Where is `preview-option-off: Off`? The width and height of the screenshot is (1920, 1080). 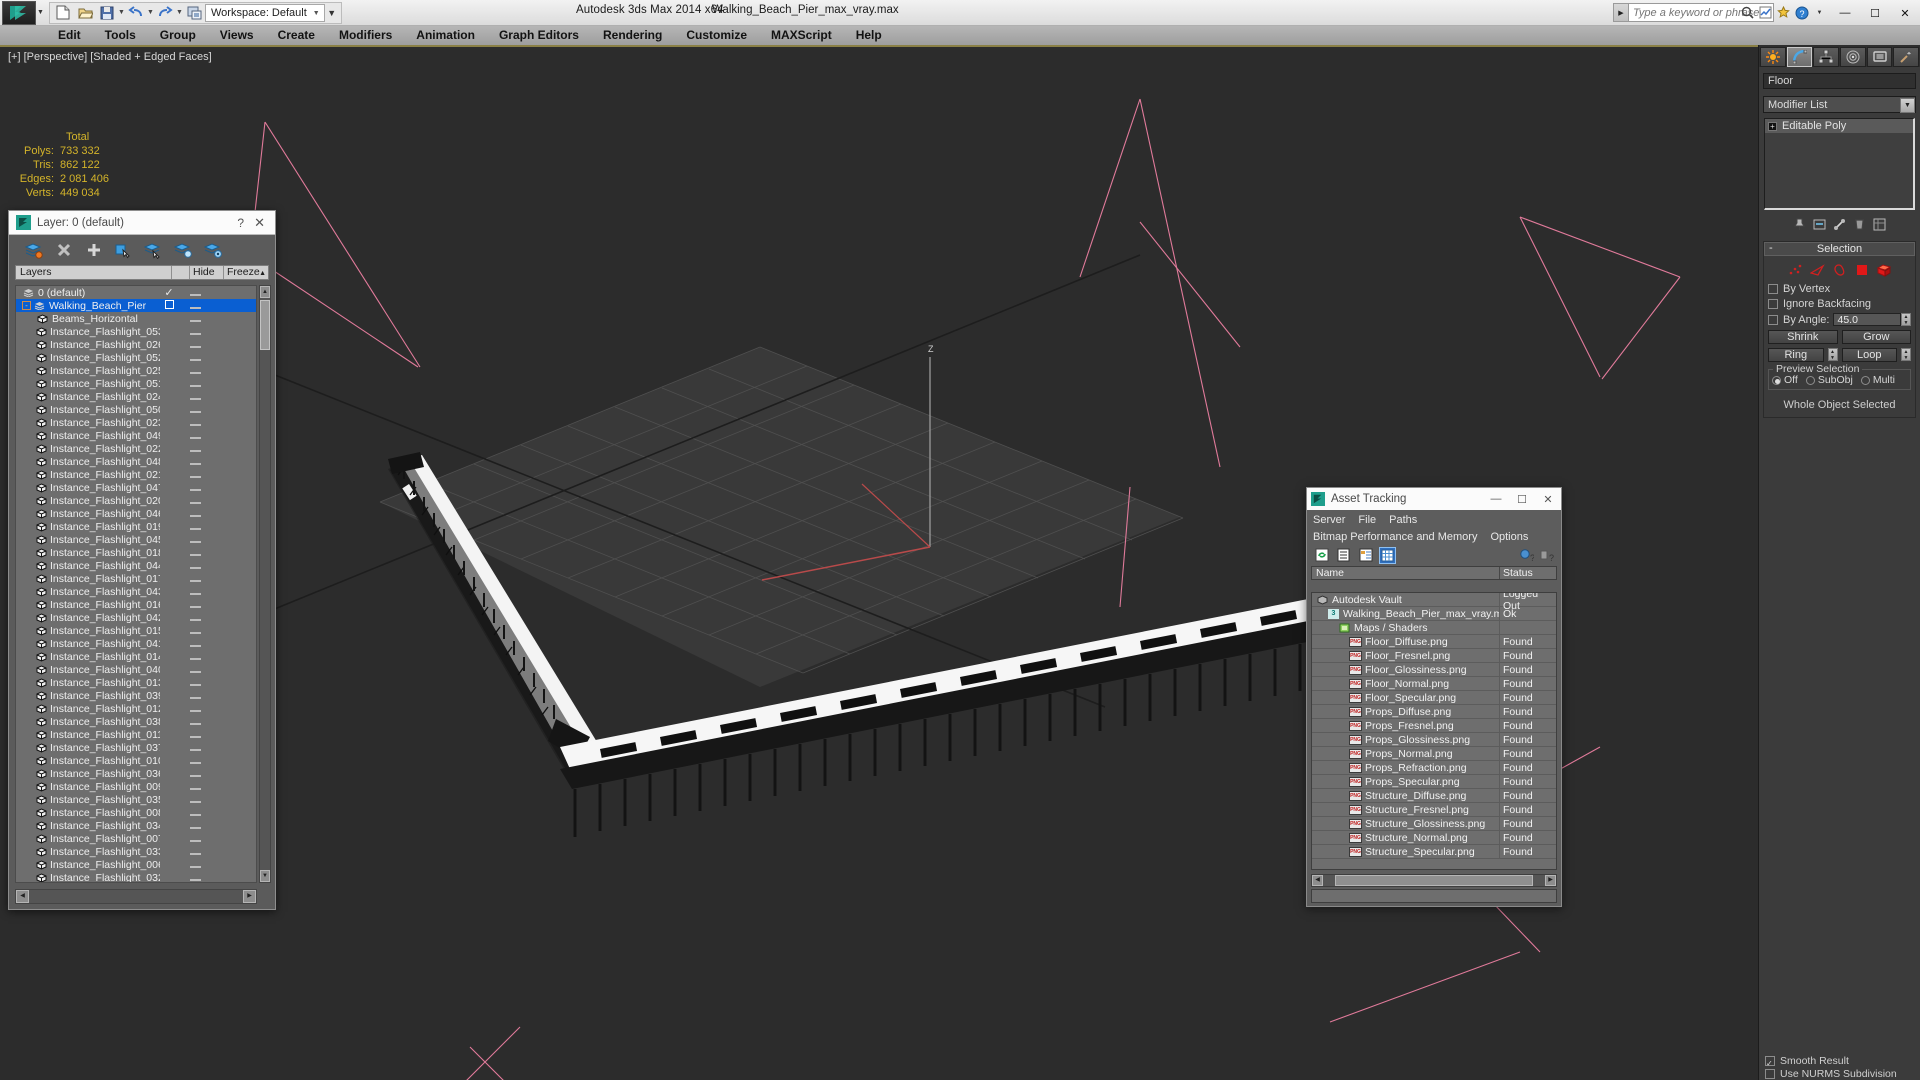 preview-option-off: Off is located at coordinates (1785, 380).